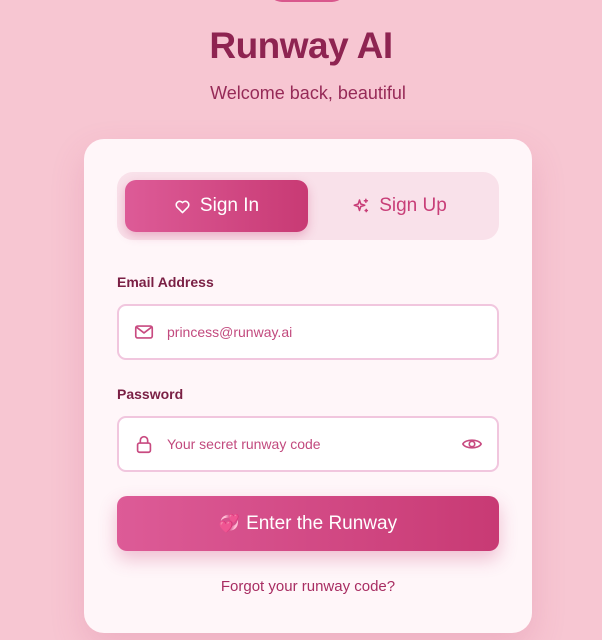 The width and height of the screenshot is (602, 640). I want to click on app-title: Runway AI, so click(301, 45).